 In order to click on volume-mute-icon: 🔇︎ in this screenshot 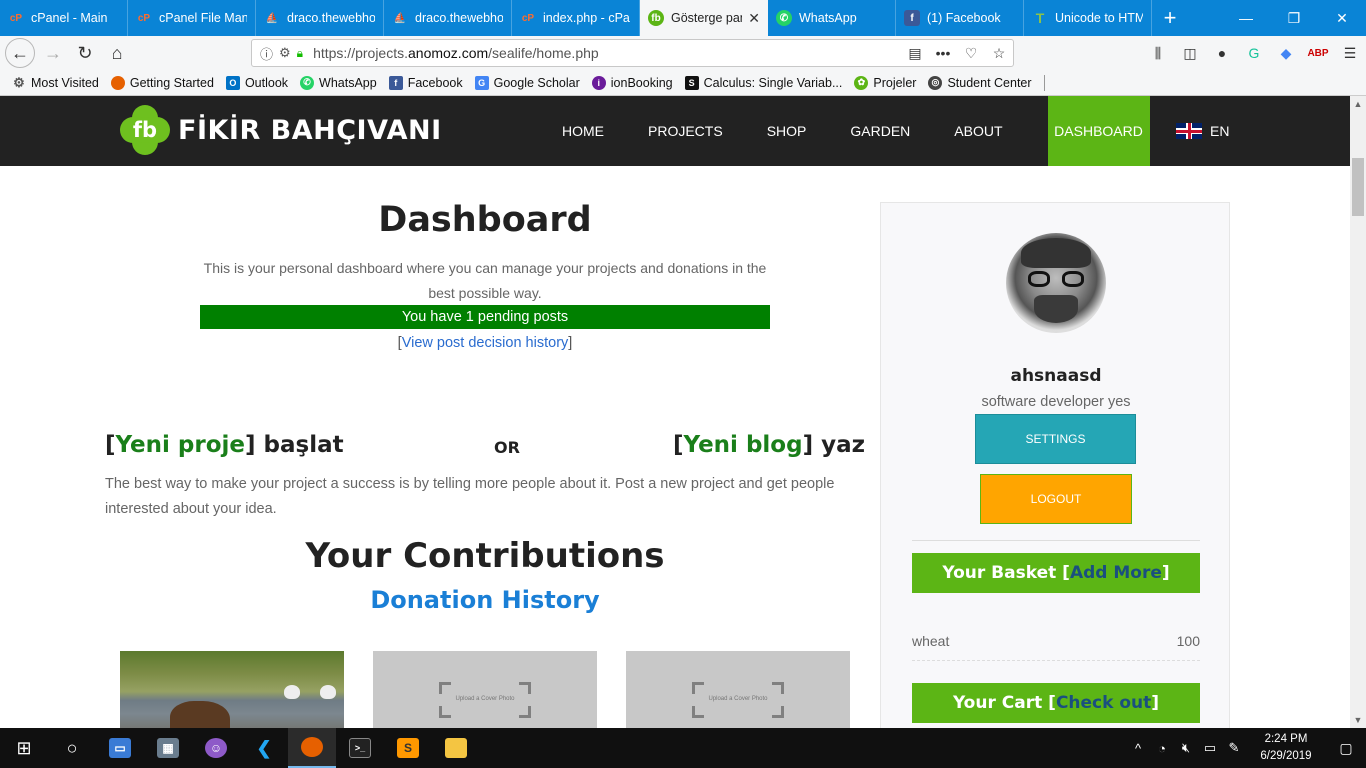, I will do `click(1186, 748)`.